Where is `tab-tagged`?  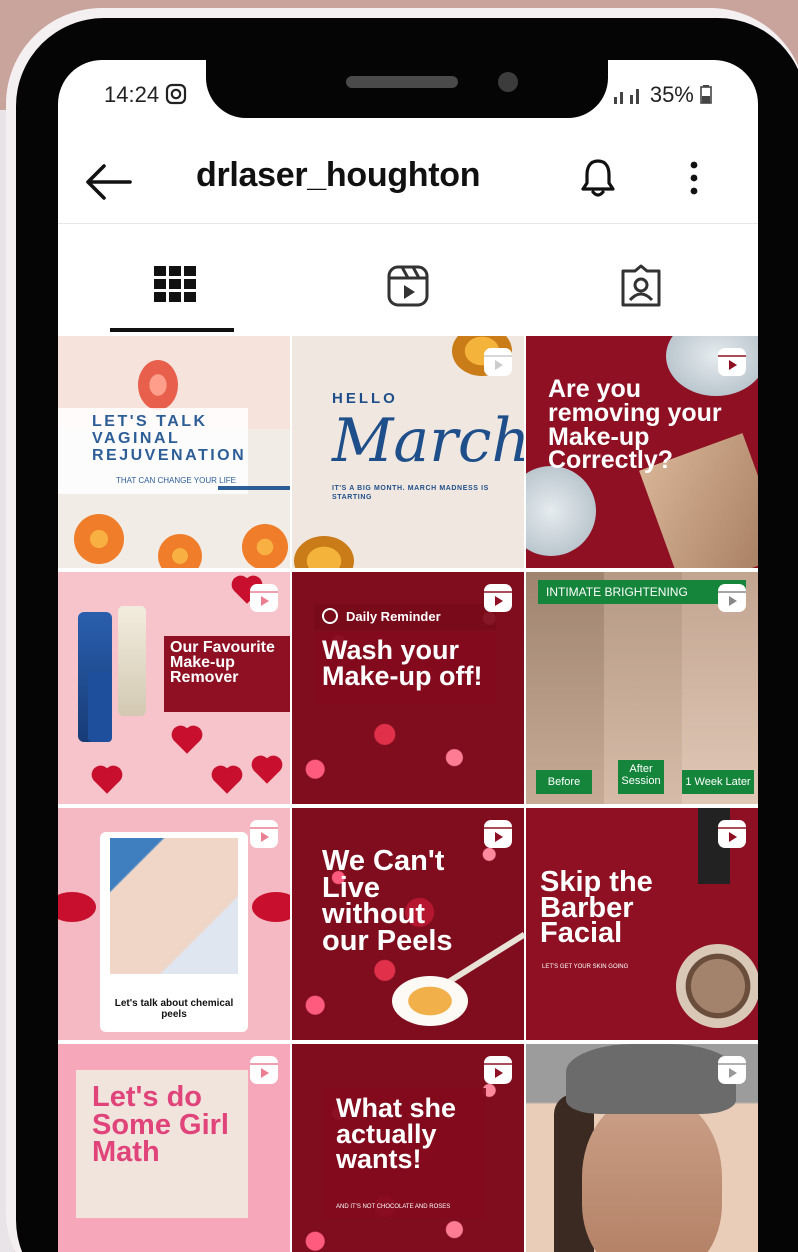
tab-tagged is located at coordinates (640, 291).